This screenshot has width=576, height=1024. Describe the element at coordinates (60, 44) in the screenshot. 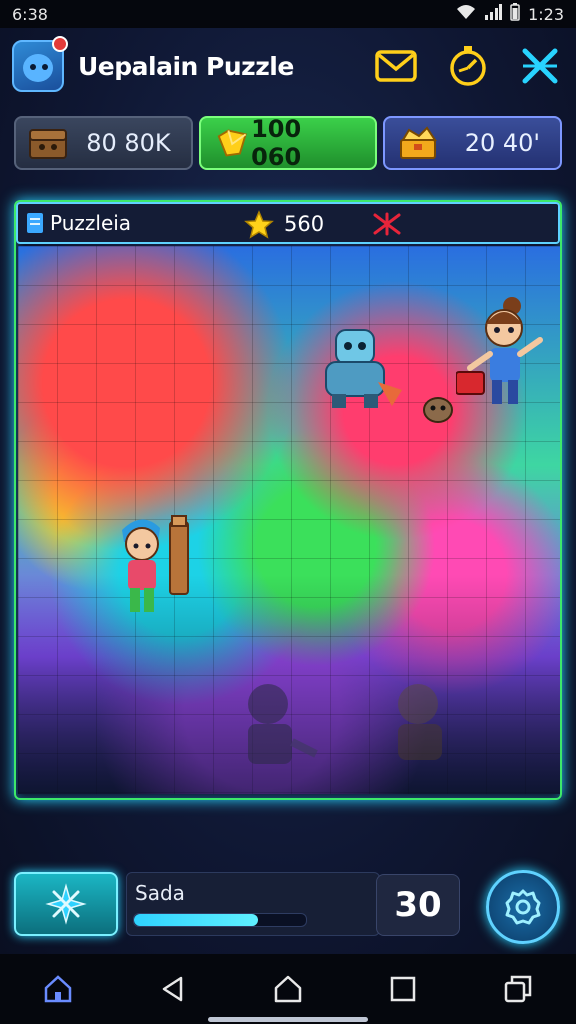

I see `notification-dot` at that location.